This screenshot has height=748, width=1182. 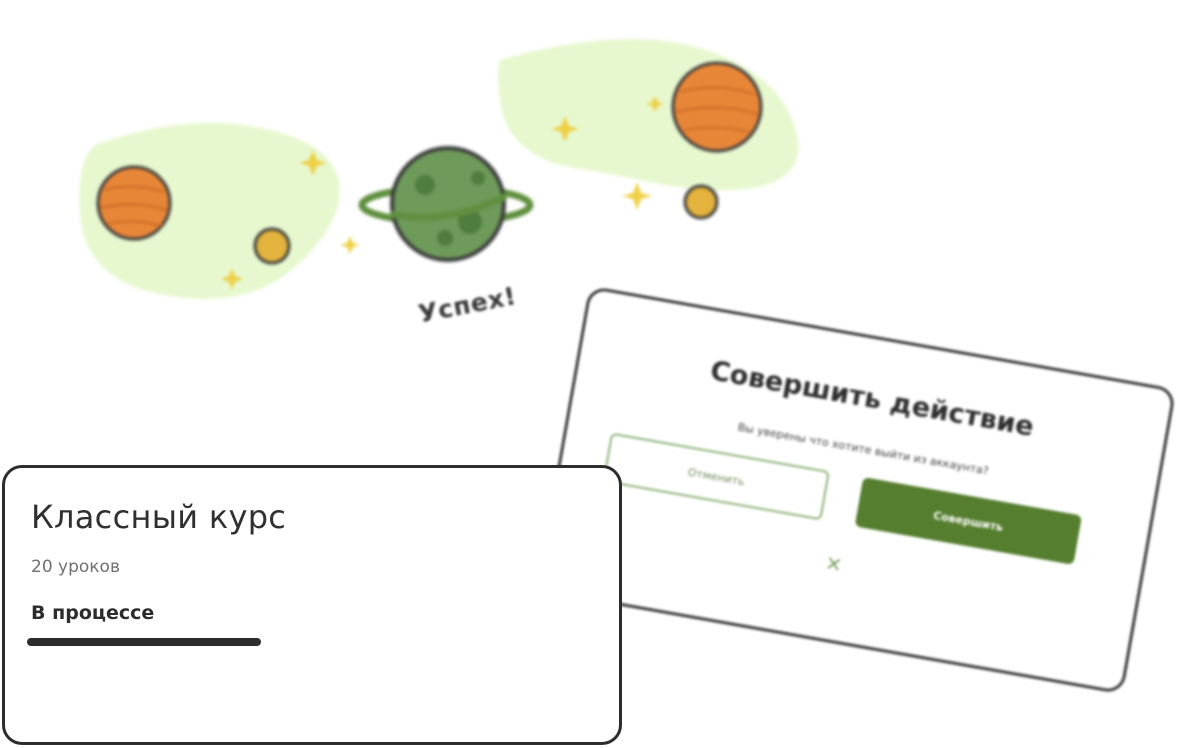 I want to click on course-progress-fill, so click(x=144, y=642).